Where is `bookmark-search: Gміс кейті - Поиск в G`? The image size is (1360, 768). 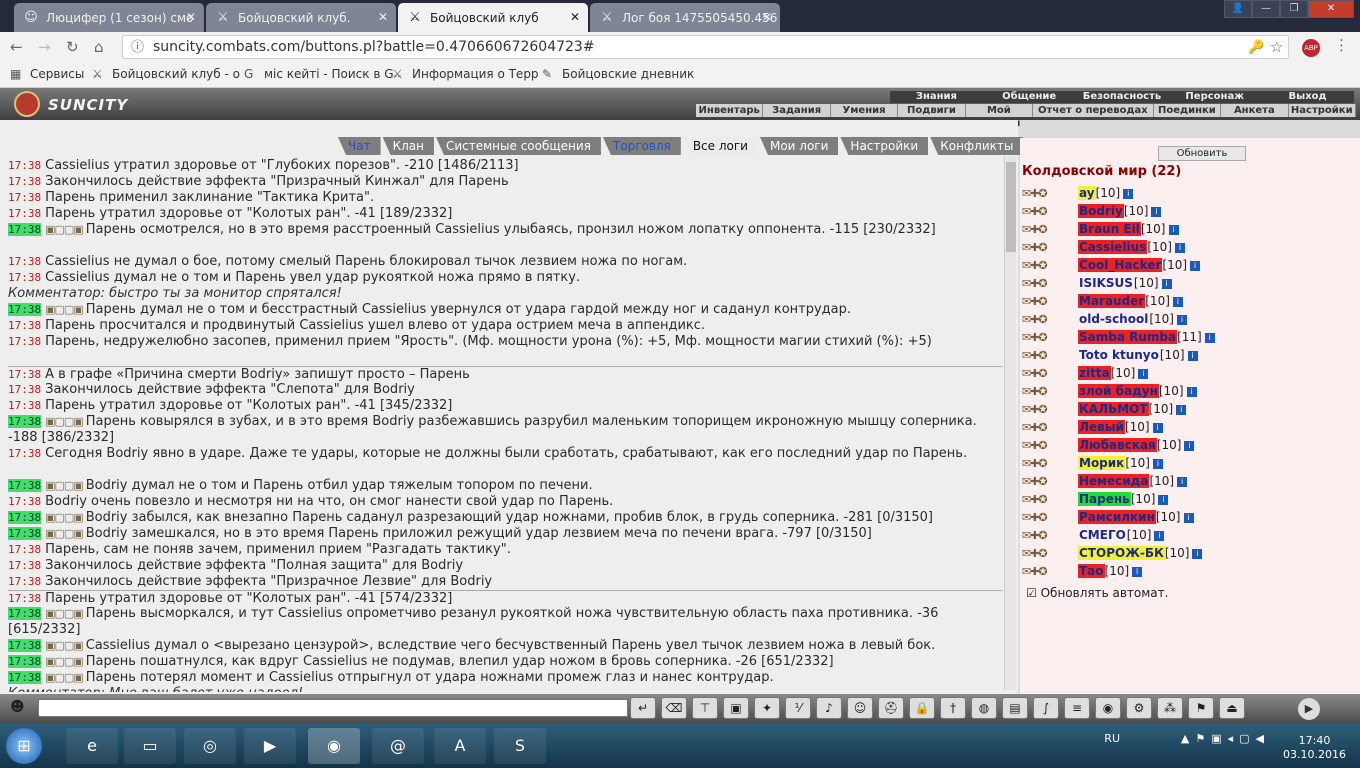 bookmark-search: Gміс кейті - Поиск в G is located at coordinates (319, 74).